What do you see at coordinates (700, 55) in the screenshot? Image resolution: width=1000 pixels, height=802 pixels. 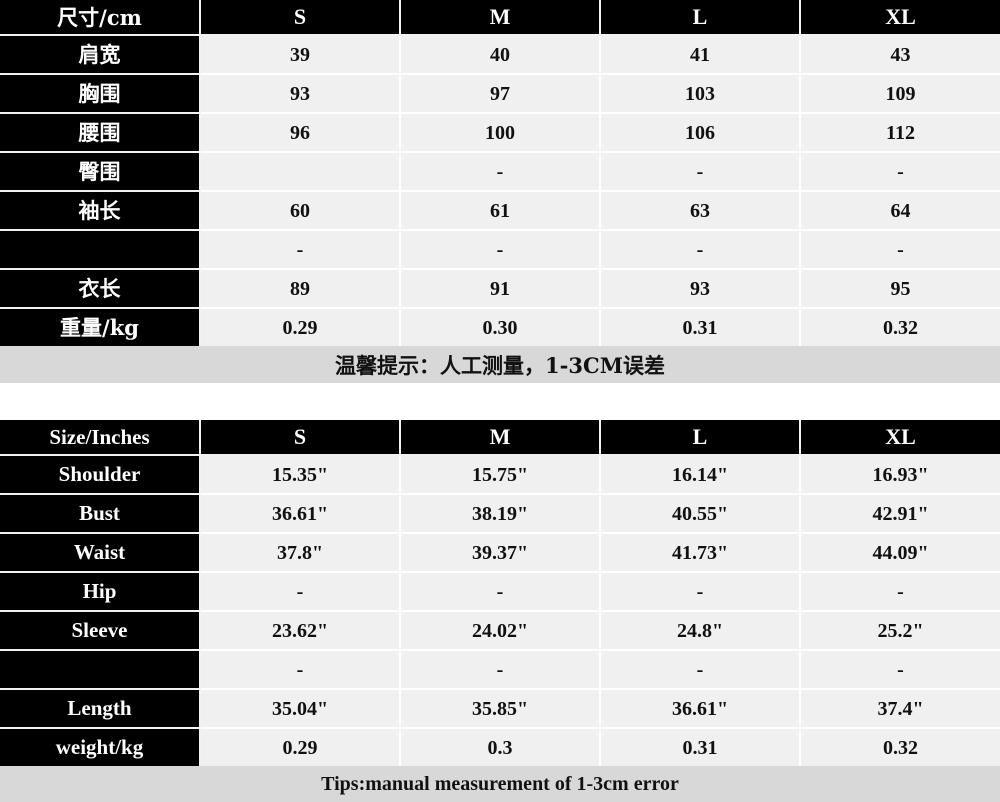 I see `cell-l: 41` at bounding box center [700, 55].